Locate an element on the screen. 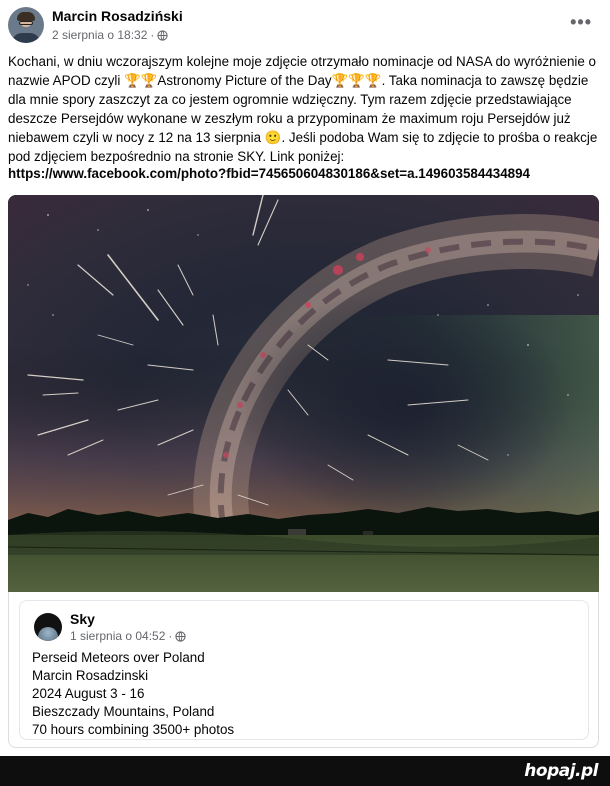  shared-line: Perseid Meteors over Poland is located at coordinates (118, 657).